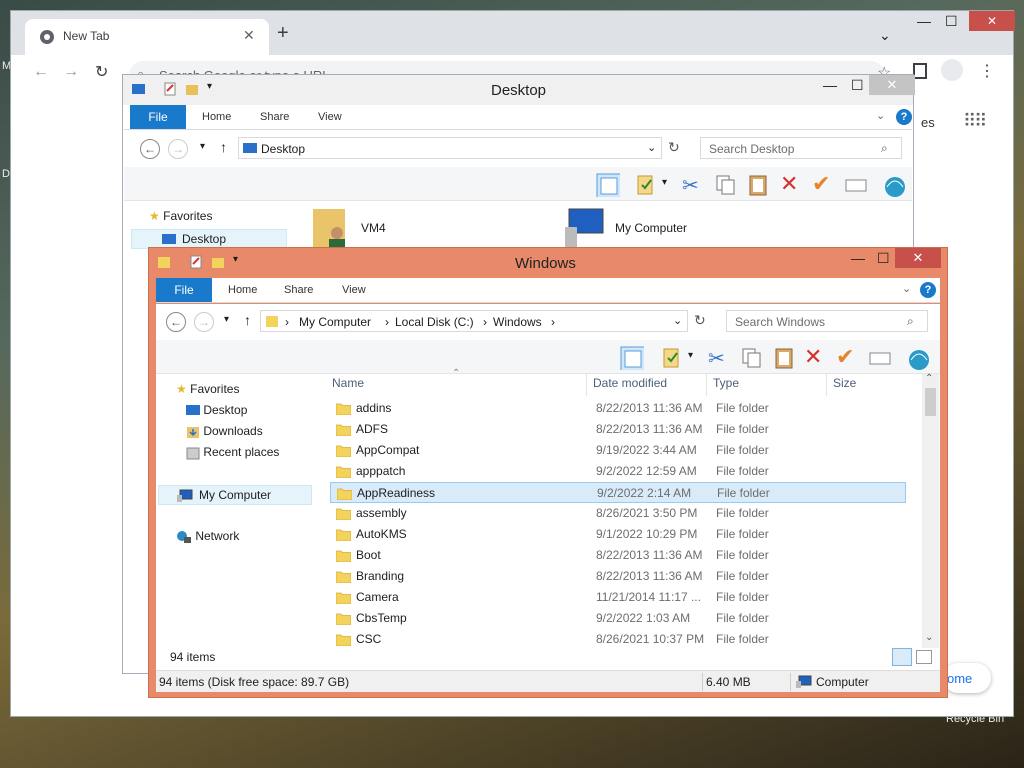 Image resolution: width=1024 pixels, height=768 pixels. Describe the element at coordinates (618, 450) in the screenshot. I see `table-row: AppCompat 9/19/2022 3:44 AM File folder` at that location.